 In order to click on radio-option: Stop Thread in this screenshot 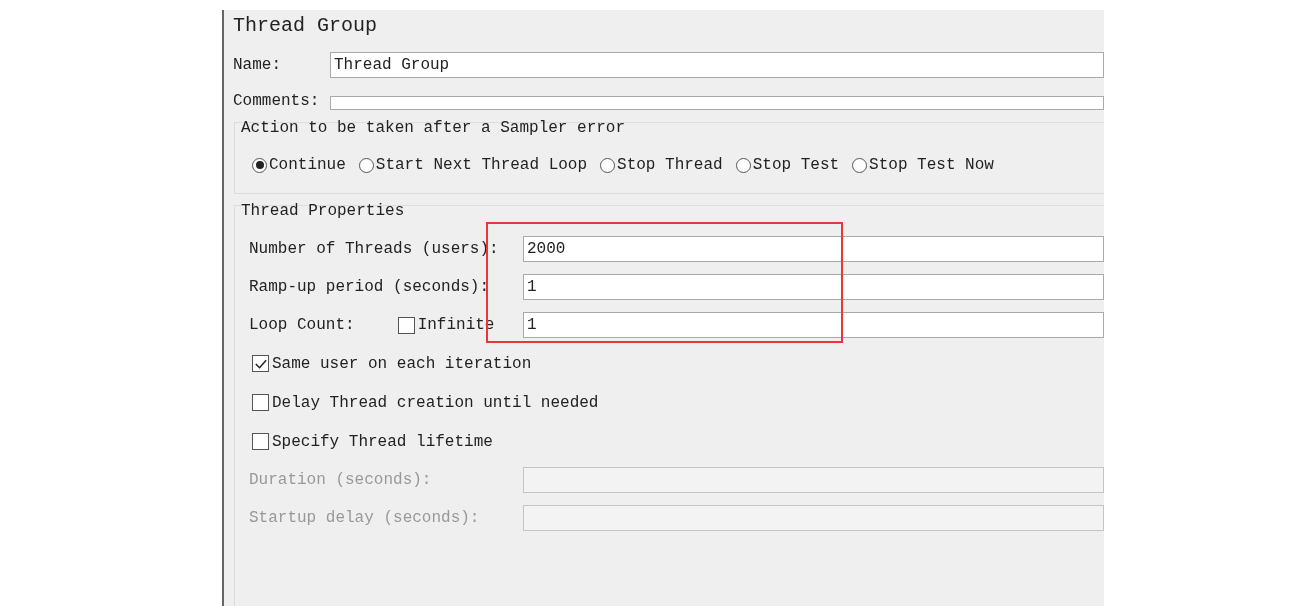, I will do `click(661, 165)`.